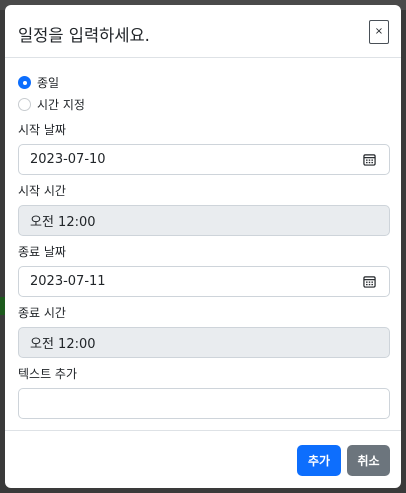 This screenshot has height=493, width=406. What do you see at coordinates (48, 83) in the screenshot?
I see `radio-all-day-label: 종일` at bounding box center [48, 83].